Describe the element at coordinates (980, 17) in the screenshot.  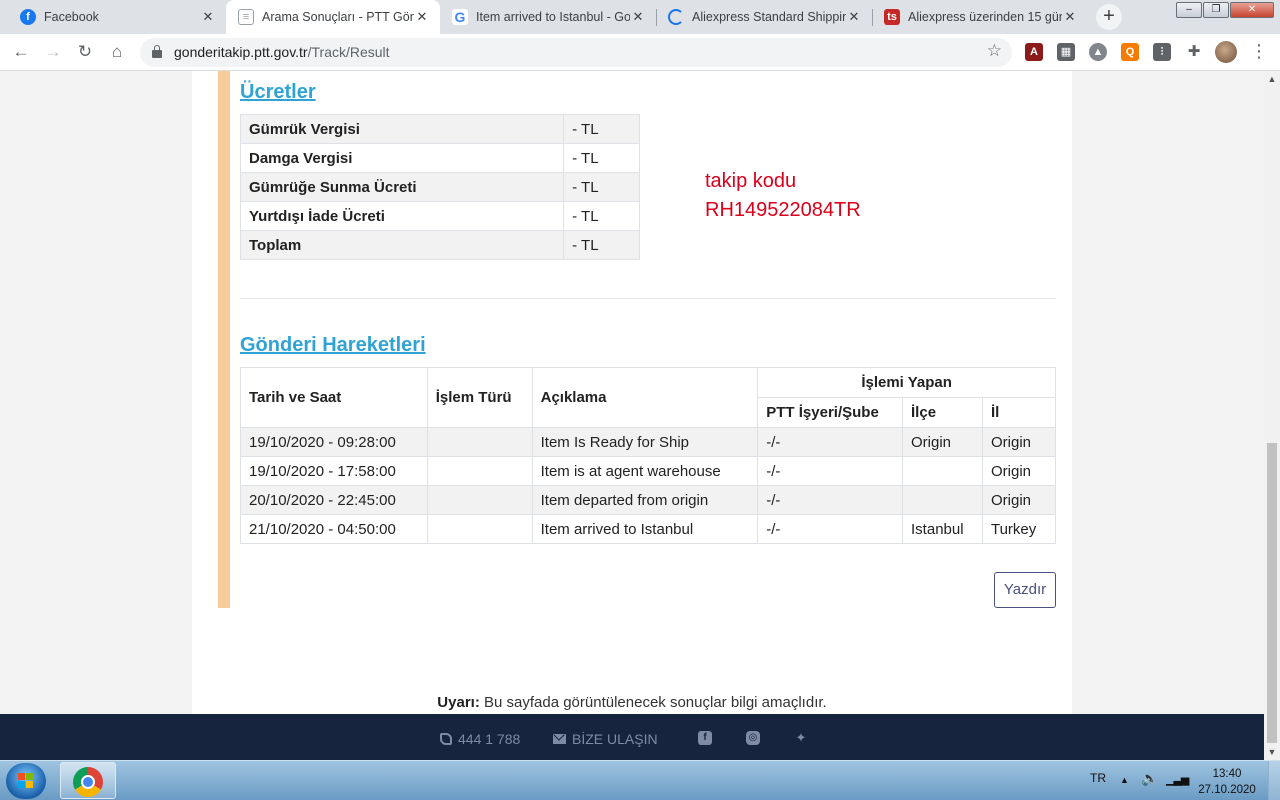
I see `tab-aliexpress-forum: ts Aliexpress üzerinden 15 gün ✕` at that location.